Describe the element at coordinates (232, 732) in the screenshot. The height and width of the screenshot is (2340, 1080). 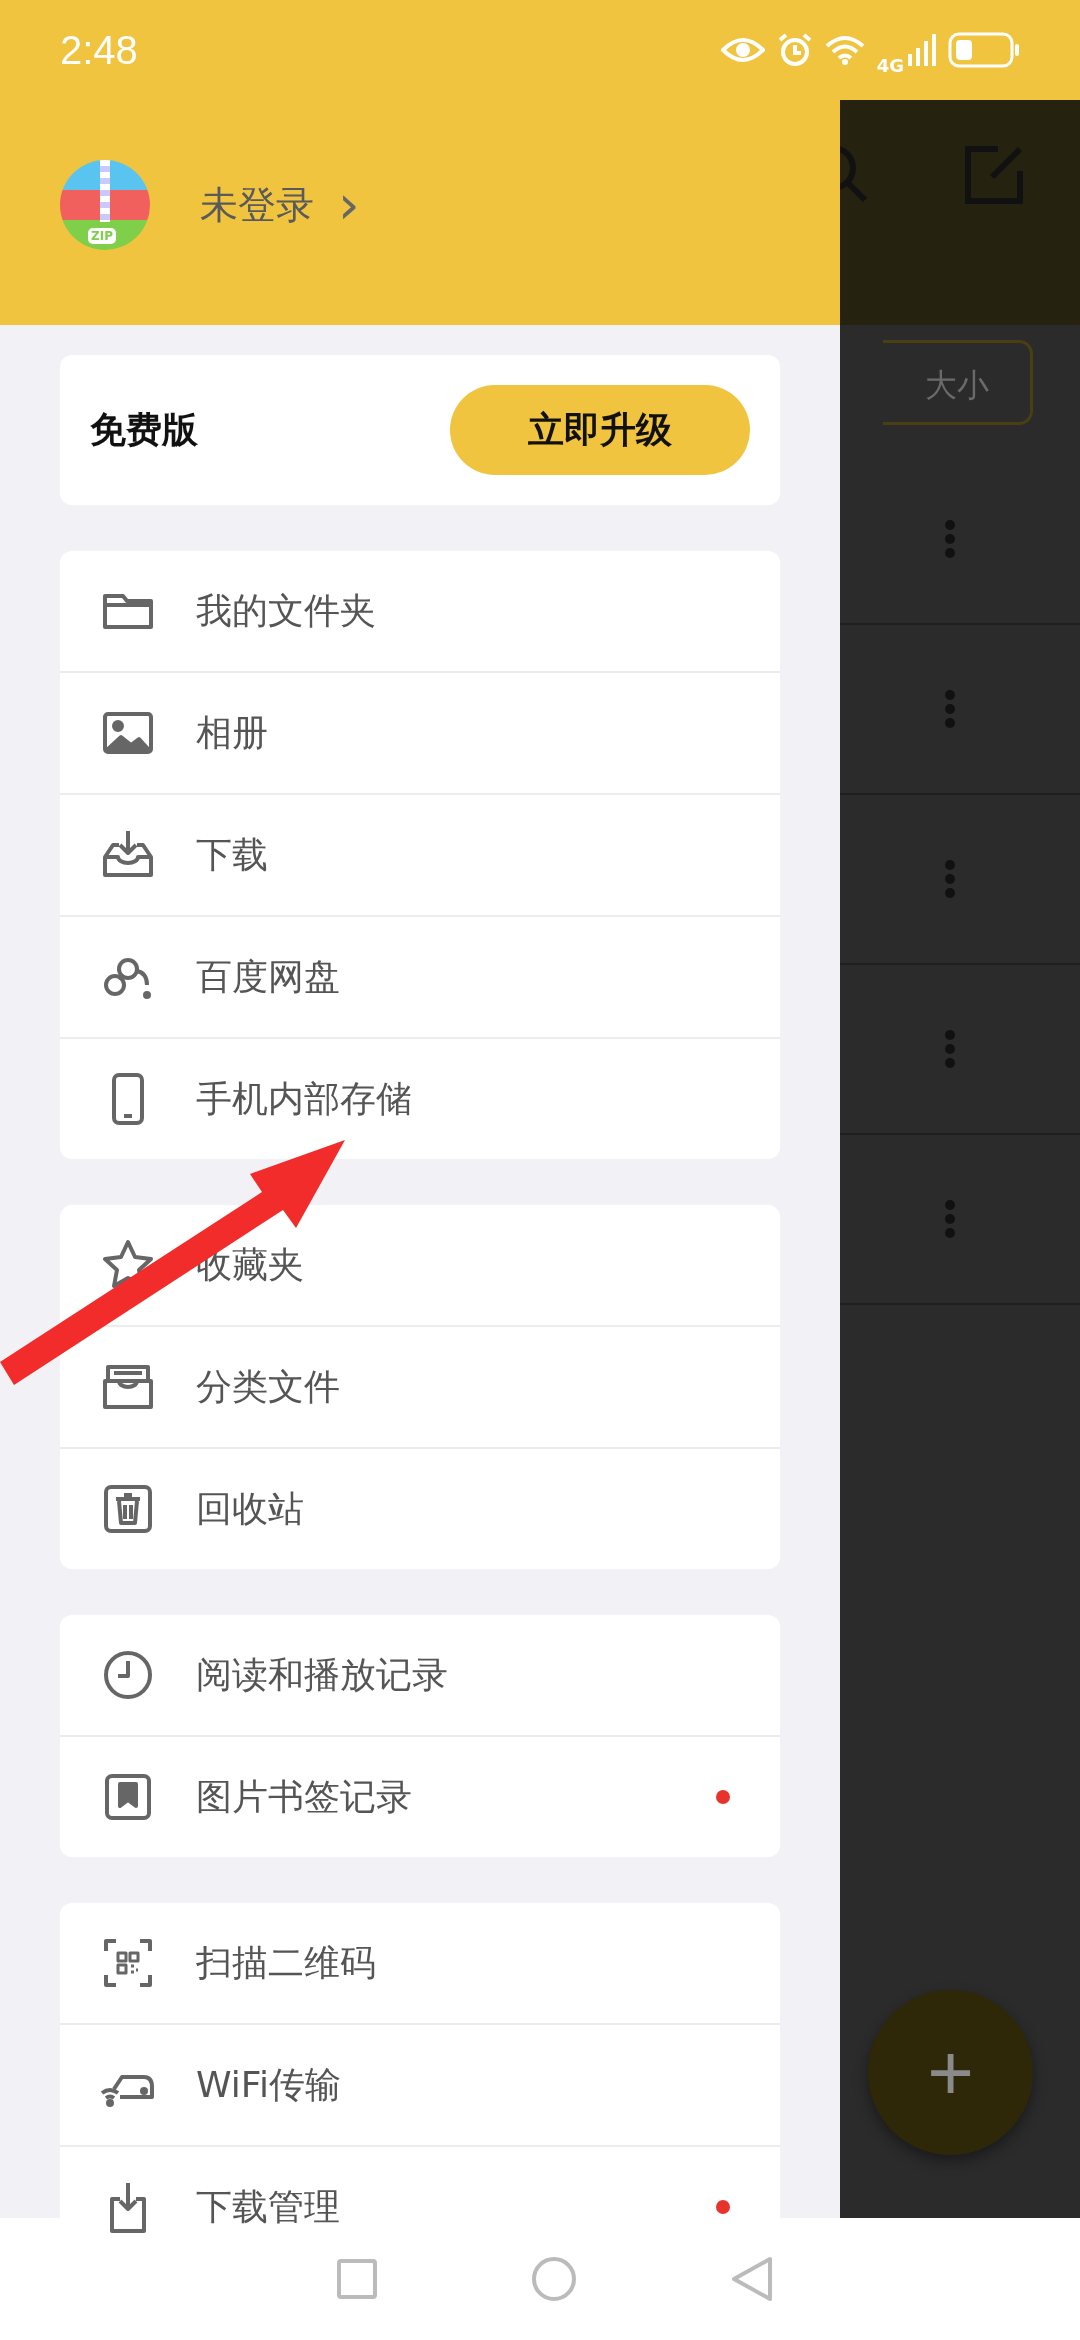
I see `menu-label: 相册` at that location.